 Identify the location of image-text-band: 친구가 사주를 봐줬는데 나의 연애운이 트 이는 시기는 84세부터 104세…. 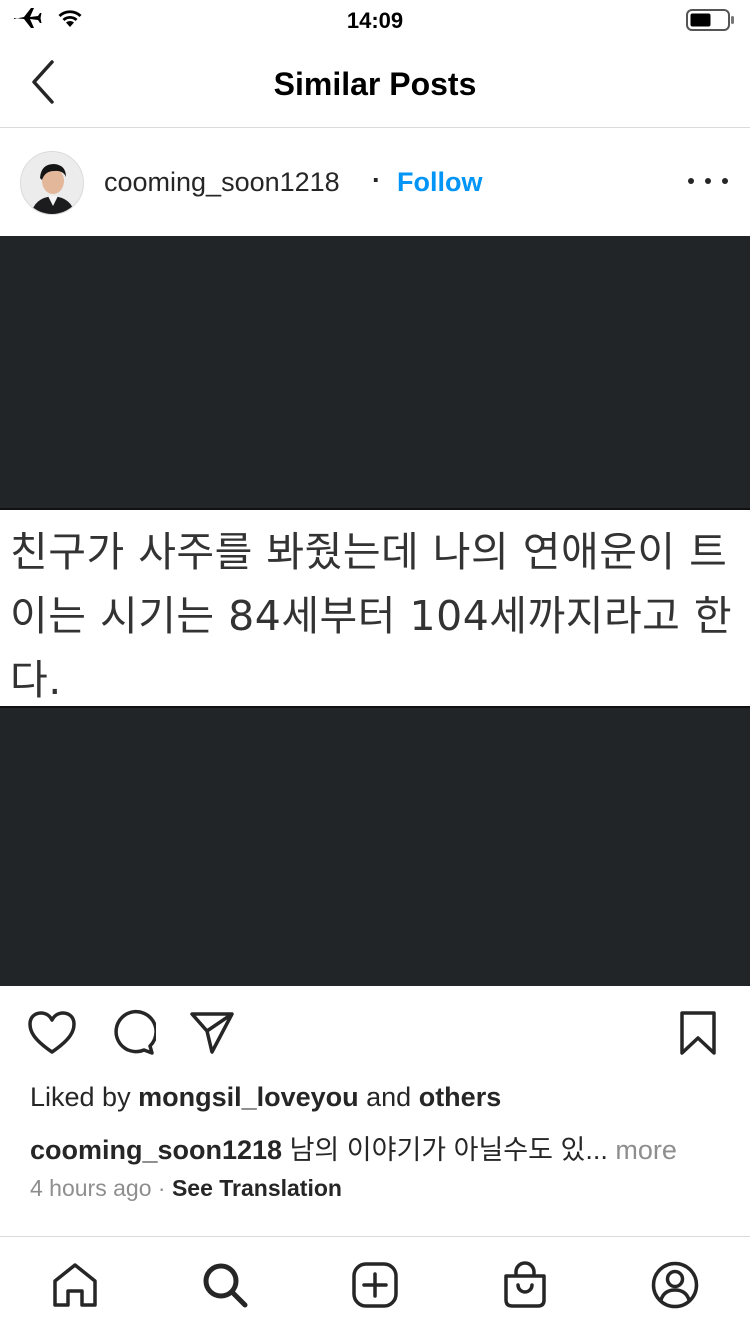
(375, 608).